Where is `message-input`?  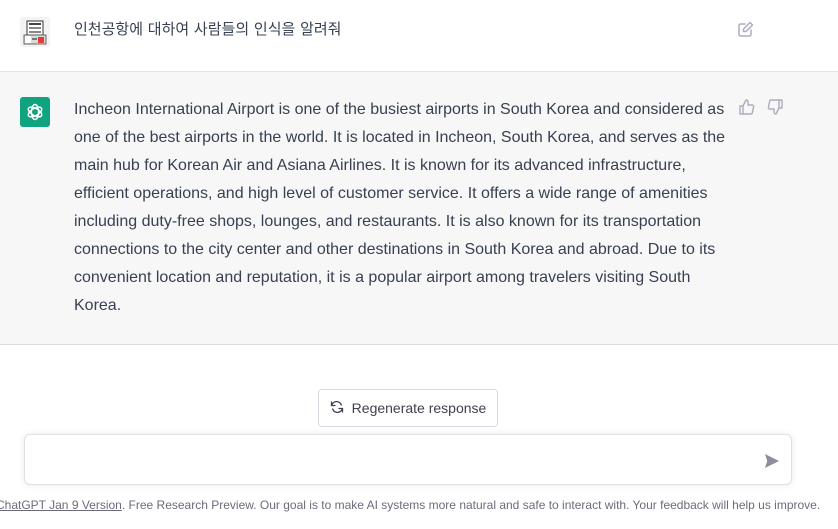 message-input is located at coordinates (394, 461).